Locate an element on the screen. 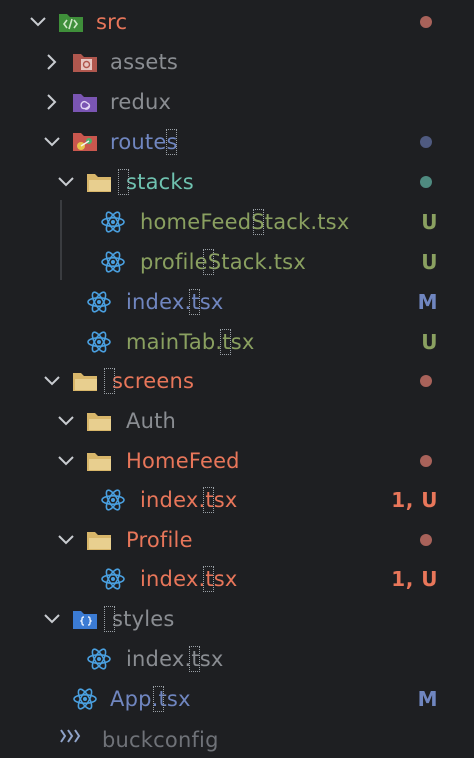  tree-item-homefeed: HomeFeed is located at coordinates (237, 461).